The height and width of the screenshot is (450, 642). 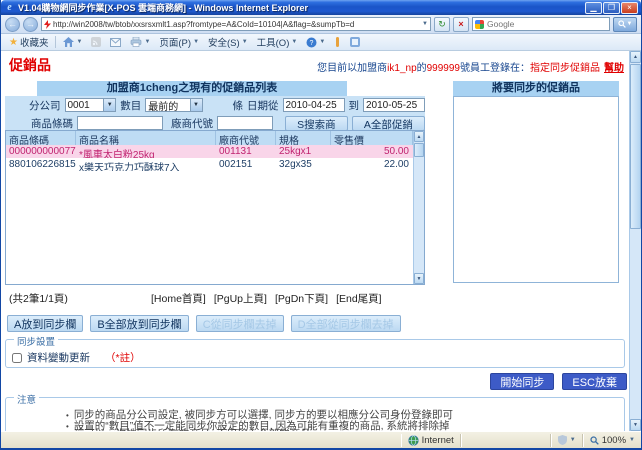 What do you see at coordinates (536, 189) in the screenshot?
I see `sync-target-listbox` at bounding box center [536, 189].